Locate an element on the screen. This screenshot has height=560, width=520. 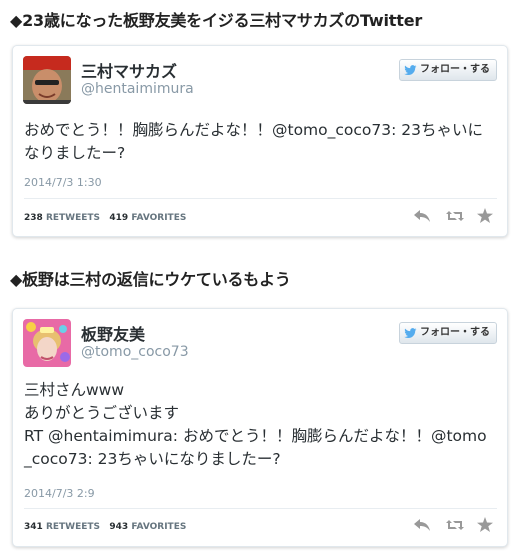
retweet-count: 238 is located at coordinates (33, 218).